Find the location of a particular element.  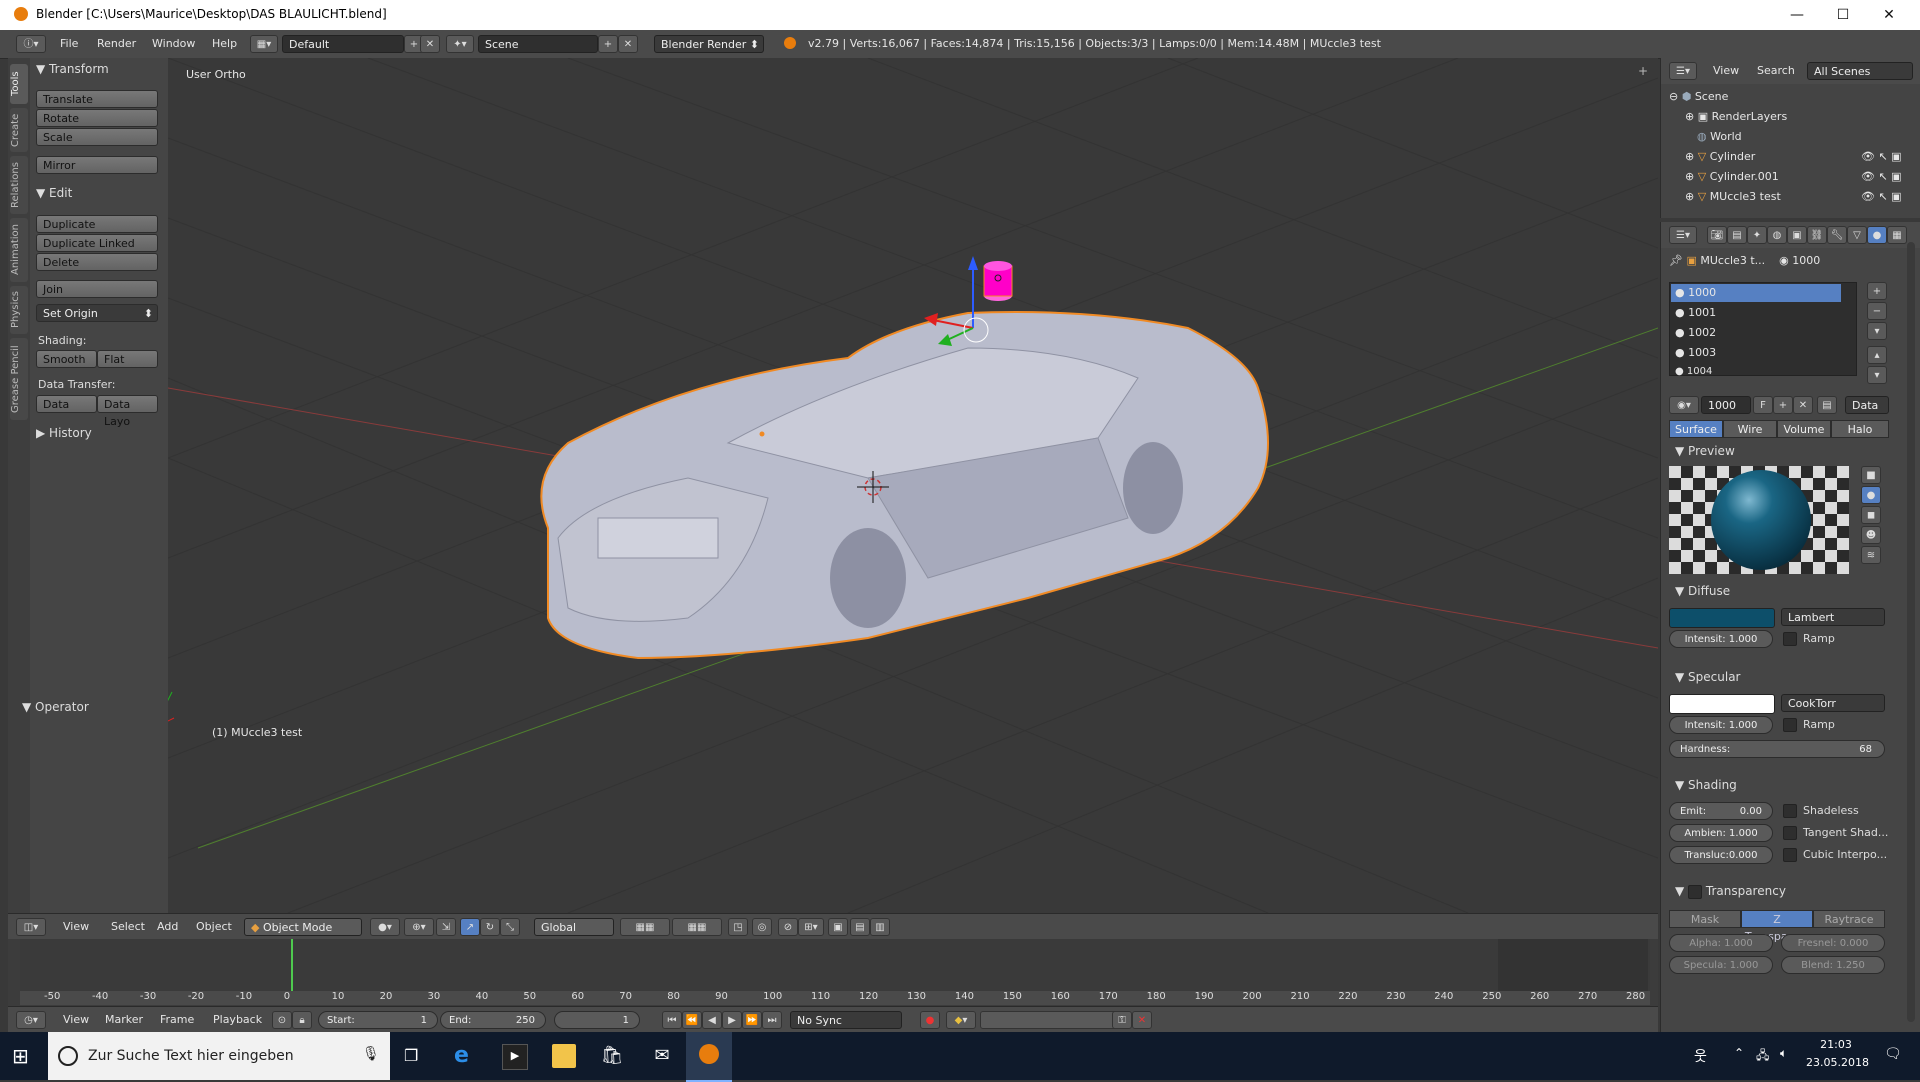

layers-grid-icon: ▦▦ is located at coordinates (645, 927).